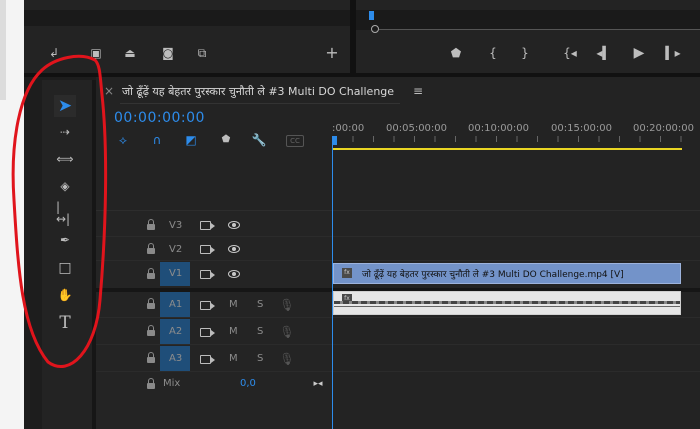 The image size is (700, 429). Describe the element at coordinates (65, 186) in the screenshot. I see `razor-tool-icon: ◈` at that location.